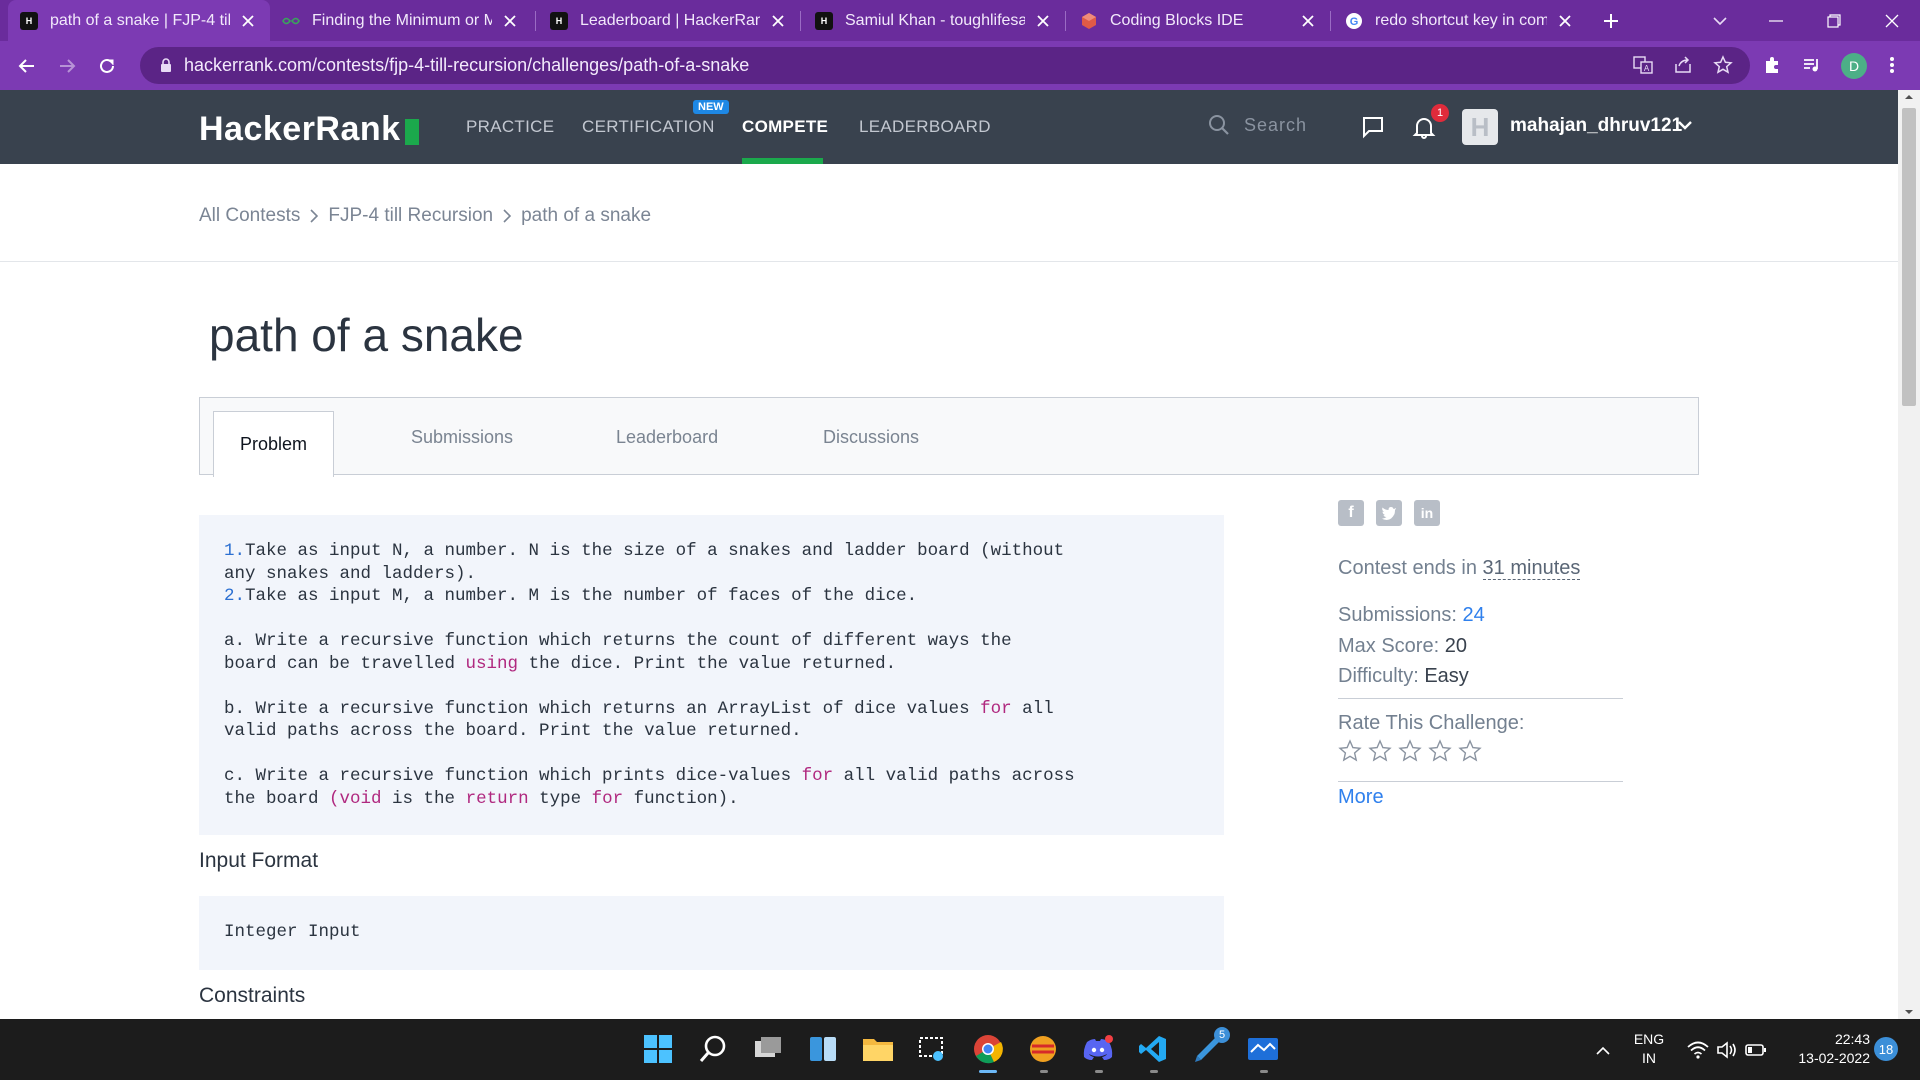  Describe the element at coordinates (1834, 20) in the screenshot. I see `restore-button` at that location.